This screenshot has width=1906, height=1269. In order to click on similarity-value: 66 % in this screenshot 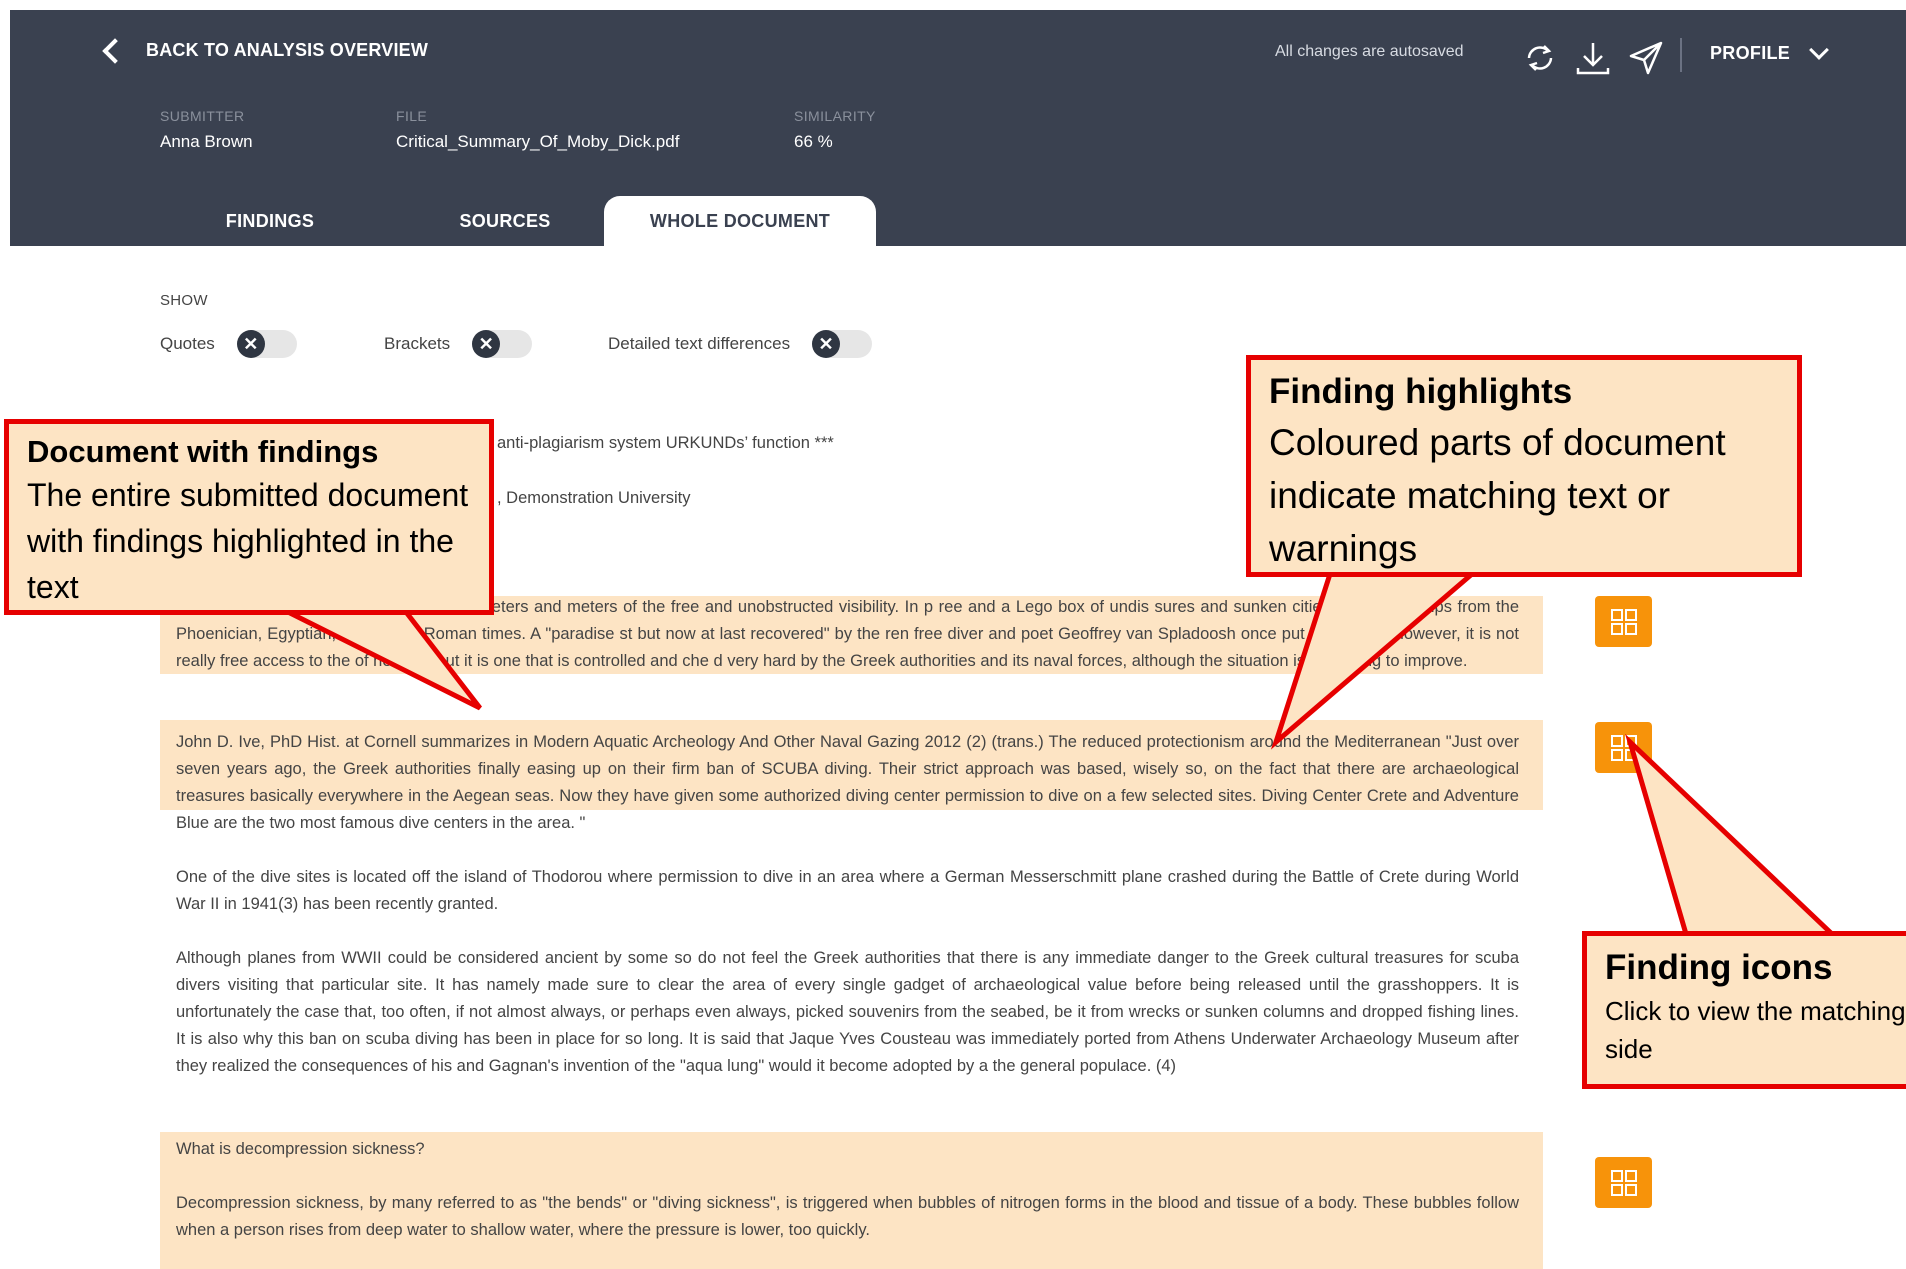, I will do `click(813, 141)`.